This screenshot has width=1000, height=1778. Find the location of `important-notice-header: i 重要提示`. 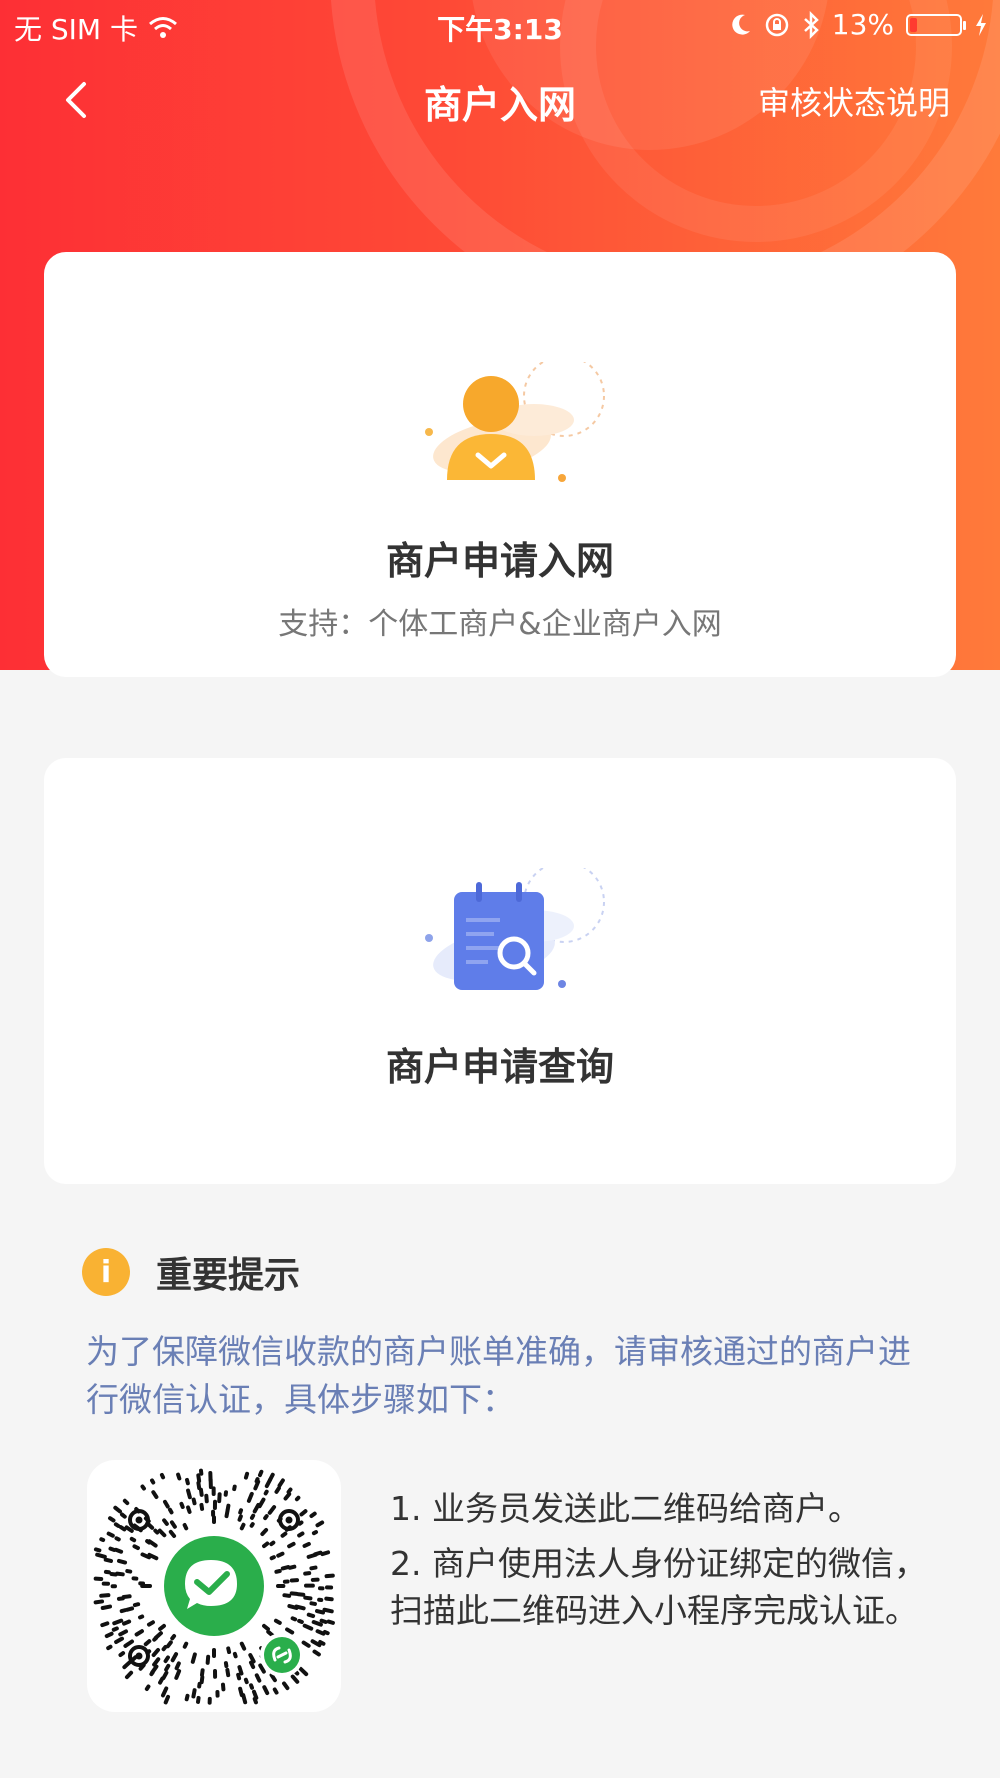

important-notice-header: i 重要提示 is located at coordinates (191, 1272).